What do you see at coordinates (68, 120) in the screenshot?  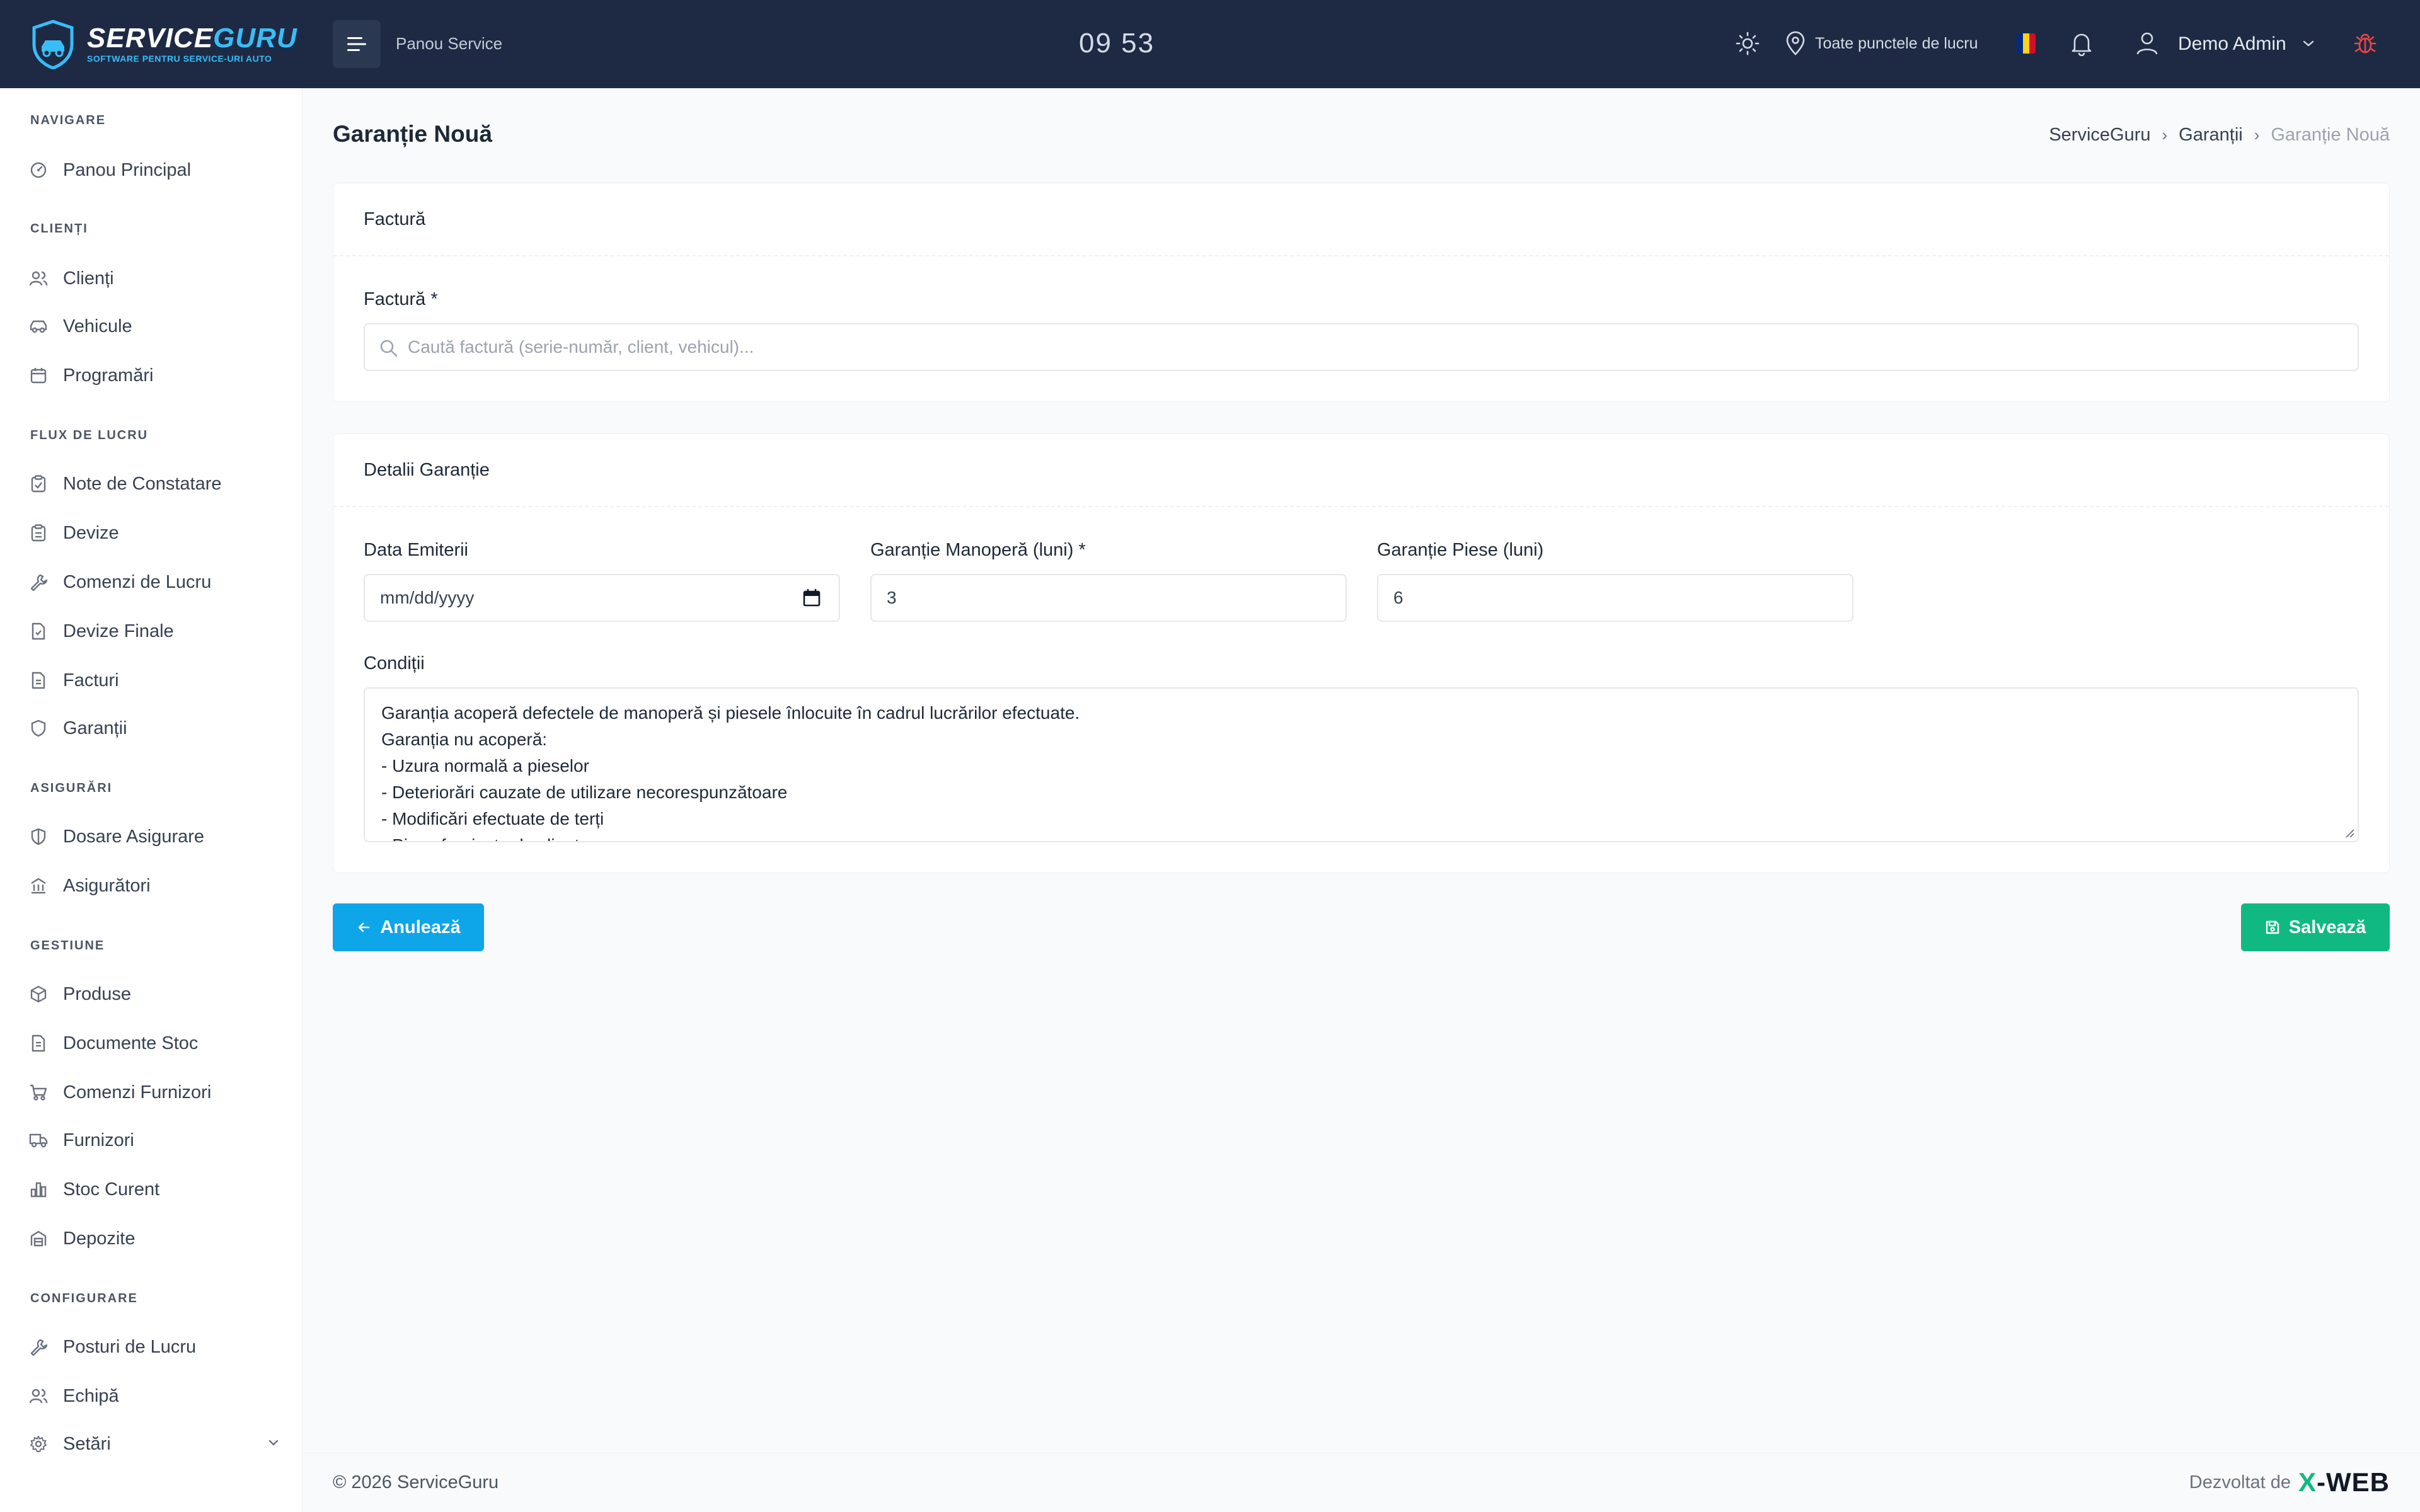 I see `sidebar-section-title: NAVIGARE` at bounding box center [68, 120].